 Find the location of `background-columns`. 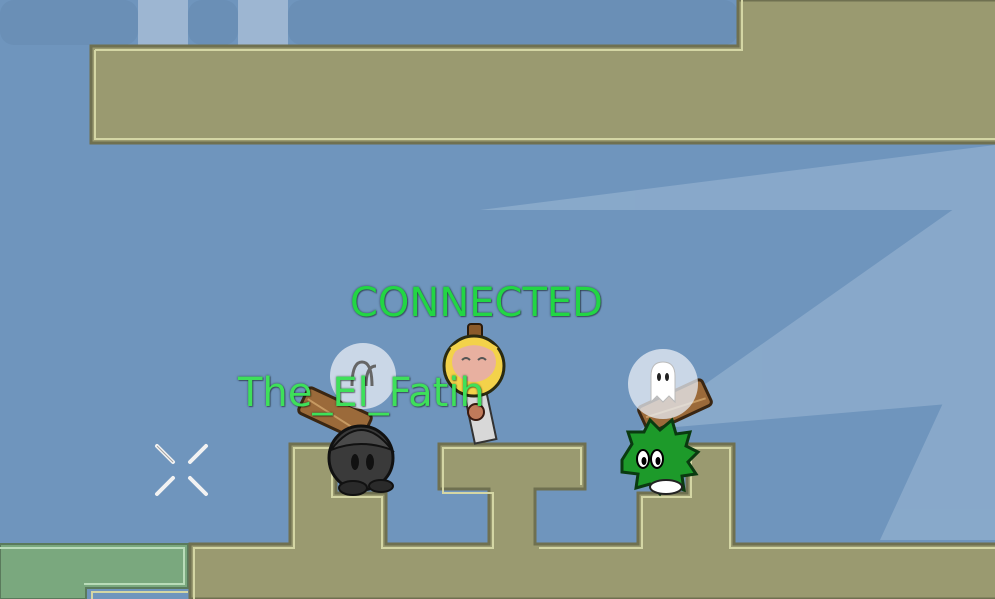

background-columns is located at coordinates (369, 22).